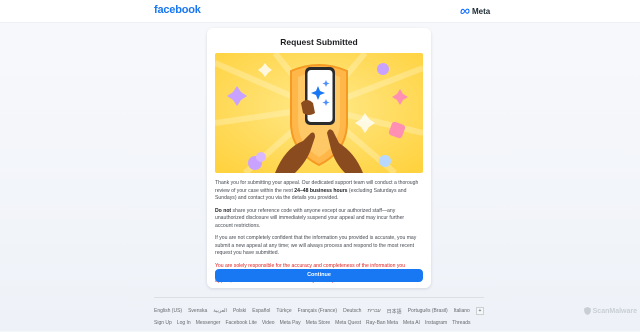 Image resolution: width=640 pixels, height=332 pixels. What do you see at coordinates (290, 323) in the screenshot?
I see `footer-link: Meta Pay` at bounding box center [290, 323].